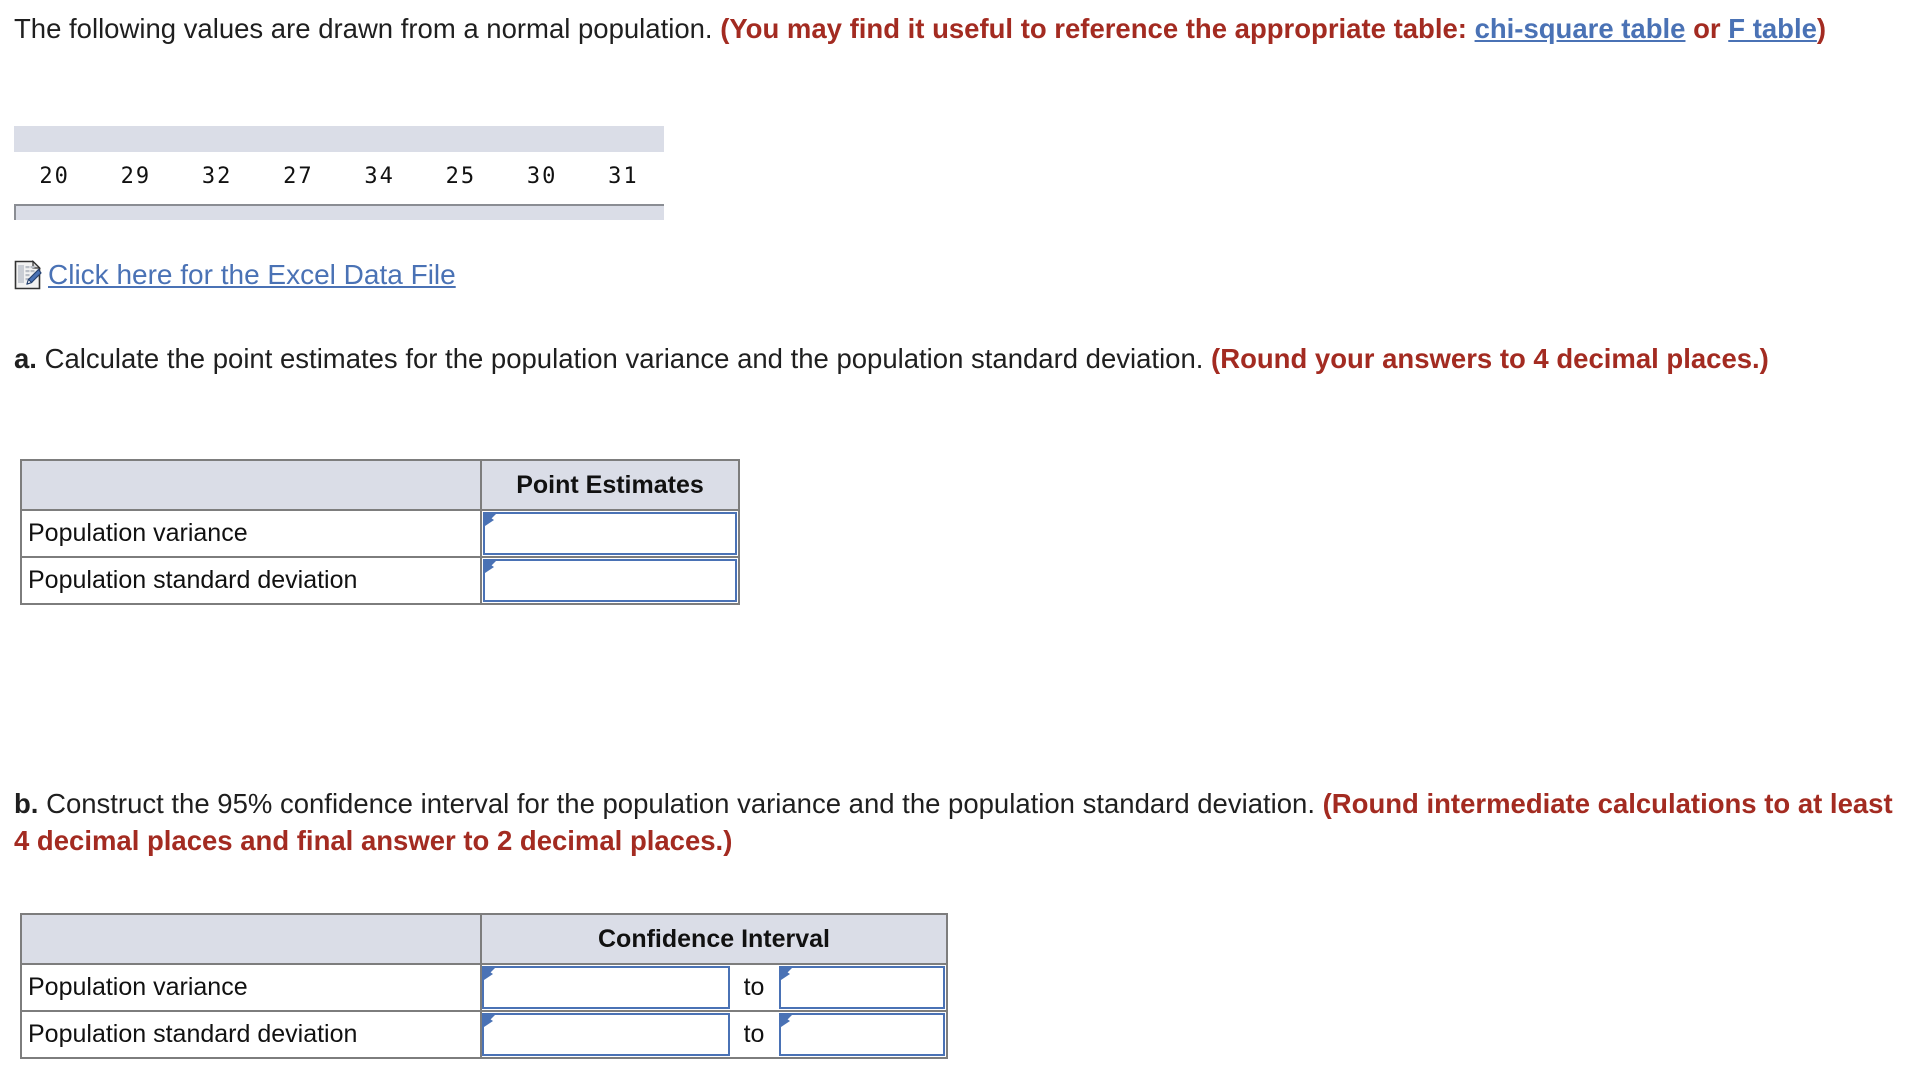 The width and height of the screenshot is (1924, 1090). Describe the element at coordinates (252, 275) in the screenshot. I see `excel-data-file-link: Click here for the Excel Data File` at that location.